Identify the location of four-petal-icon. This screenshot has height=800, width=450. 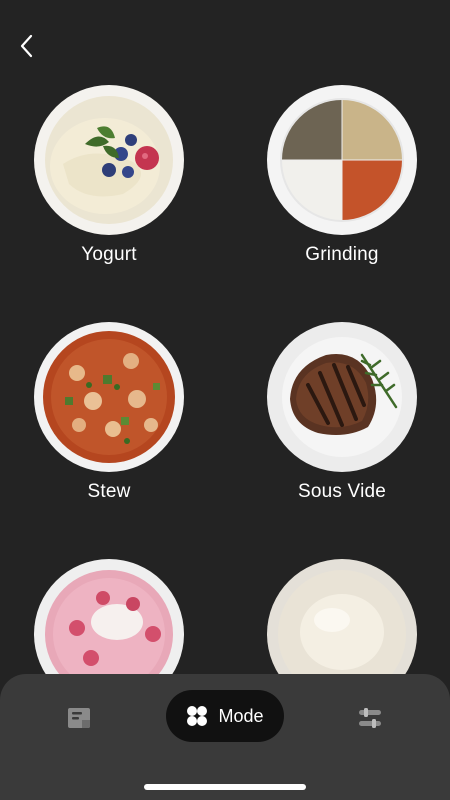
(197, 716).